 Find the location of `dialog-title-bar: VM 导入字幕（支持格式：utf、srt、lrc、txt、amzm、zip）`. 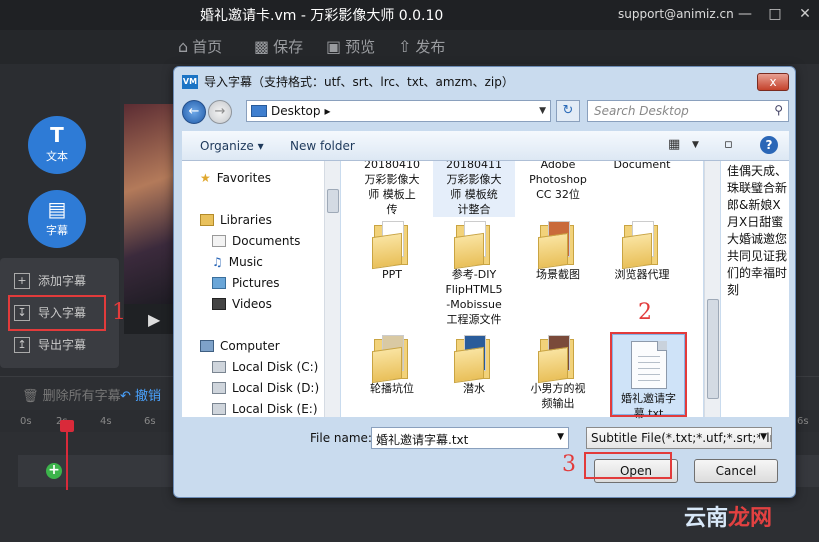

dialog-title-bar: VM 导入字幕（支持格式：utf、srt、lrc、txt、amzm、zip） is located at coordinates (348, 81).